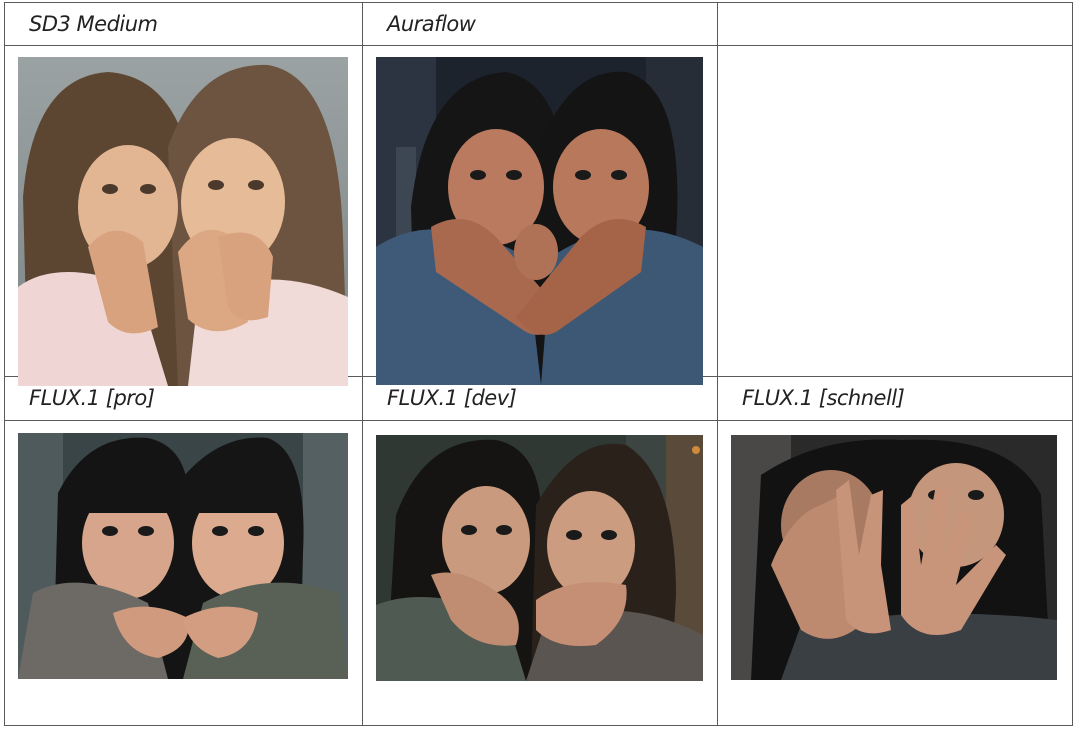 This screenshot has height=735, width=1080. What do you see at coordinates (894, 557) in the screenshot?
I see `flux-schnell-image` at bounding box center [894, 557].